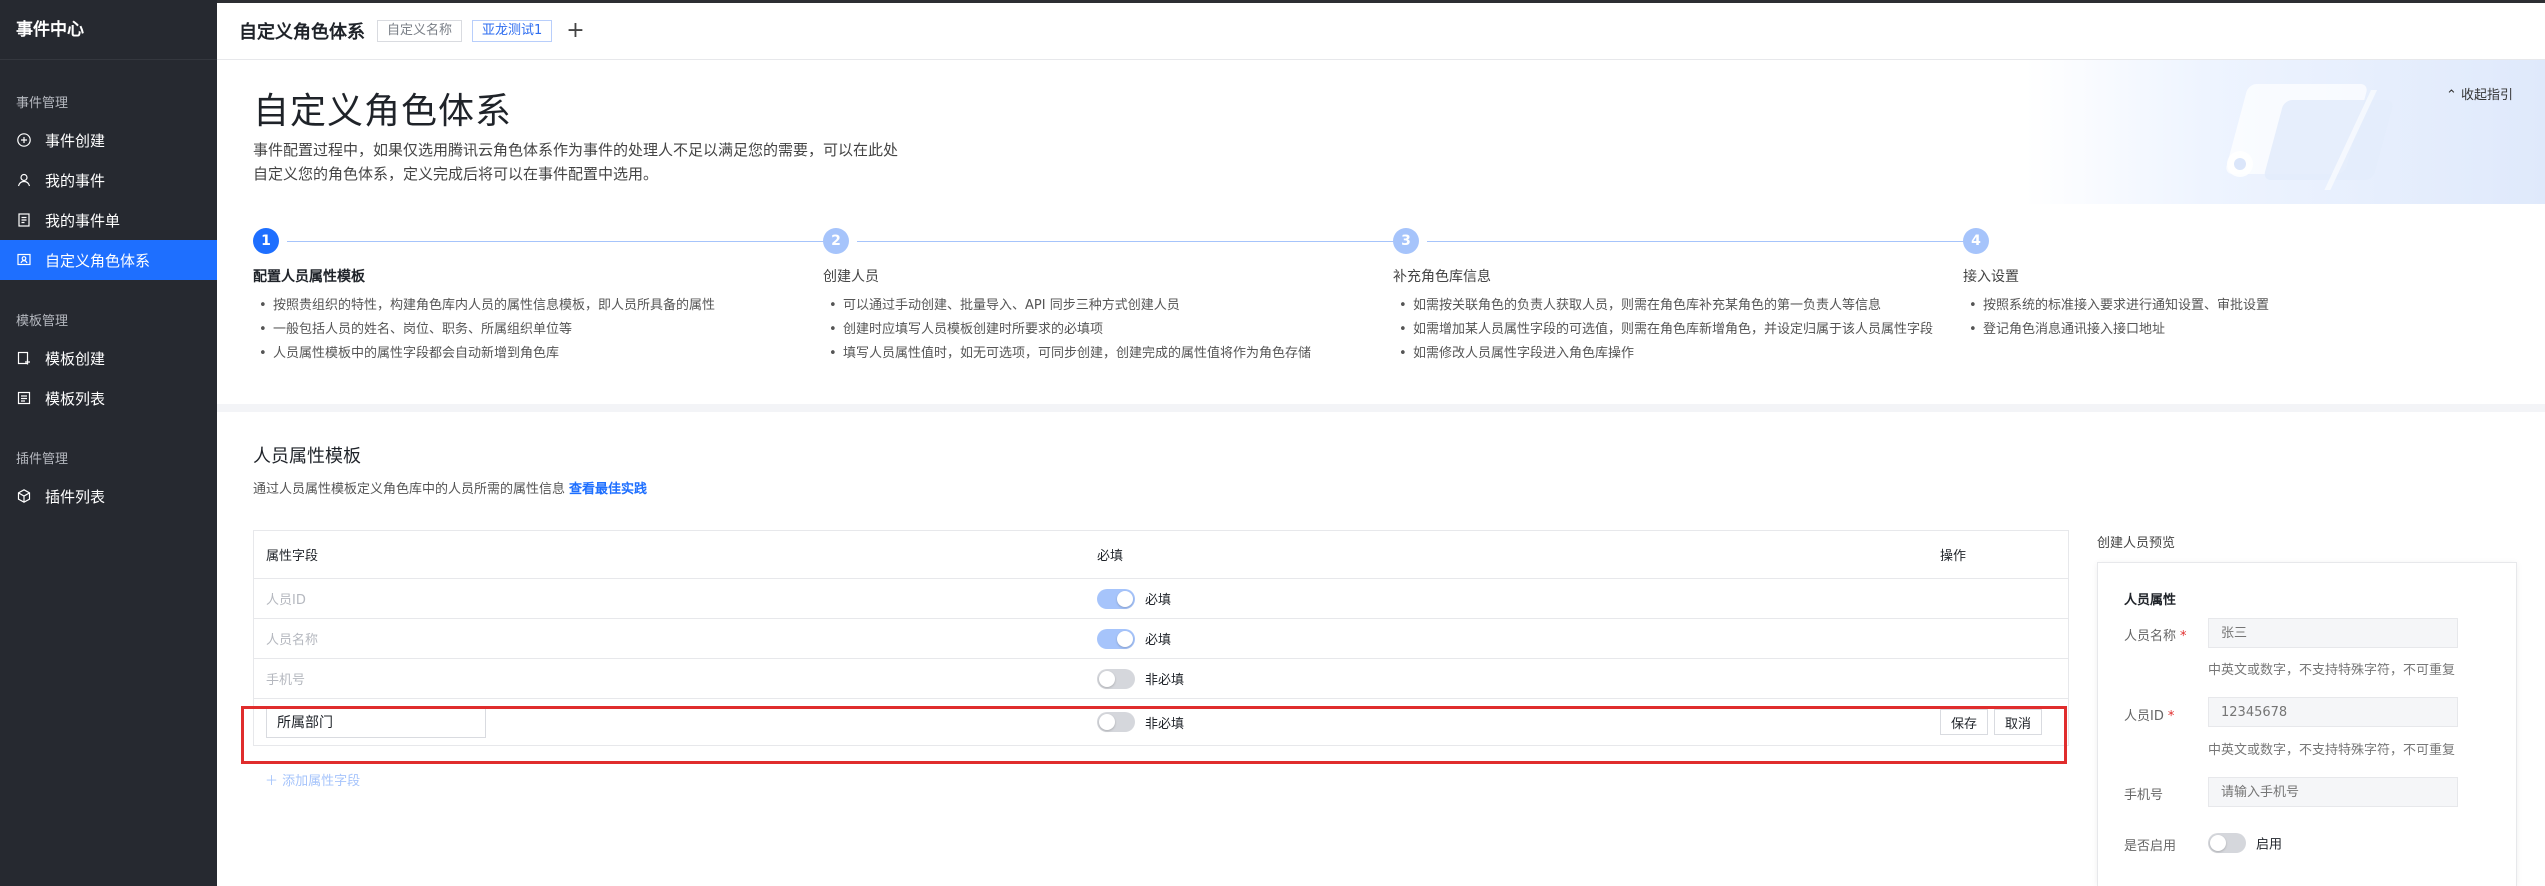 The image size is (2545, 886). What do you see at coordinates (108, 398) in the screenshot?
I see `sidebar-item-template-list: 模板列表` at bounding box center [108, 398].